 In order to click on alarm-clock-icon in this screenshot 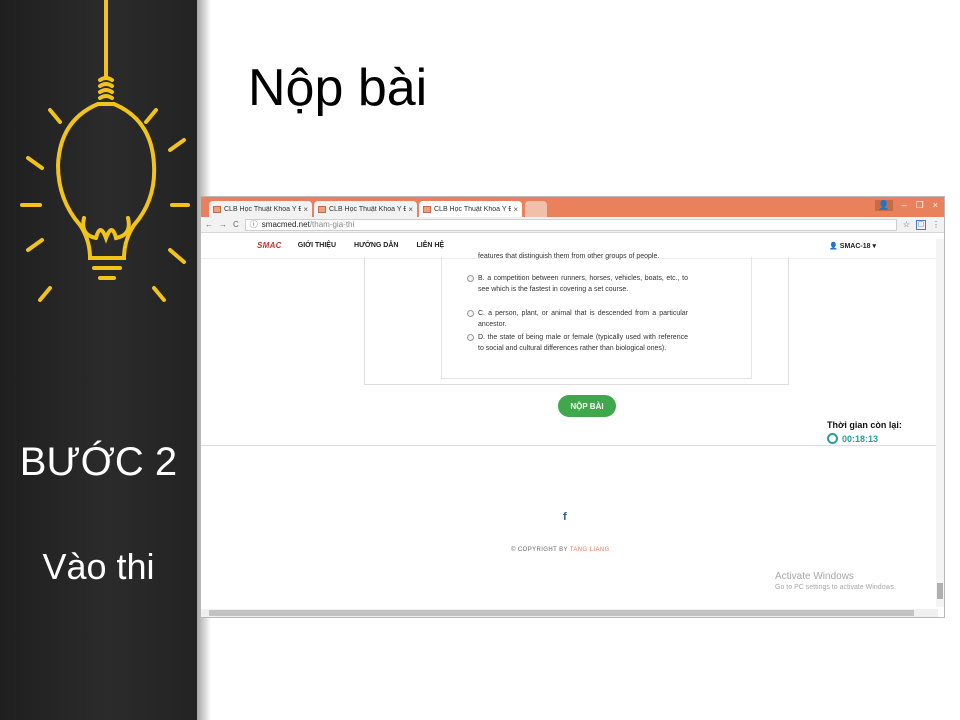, I will do `click(832, 438)`.